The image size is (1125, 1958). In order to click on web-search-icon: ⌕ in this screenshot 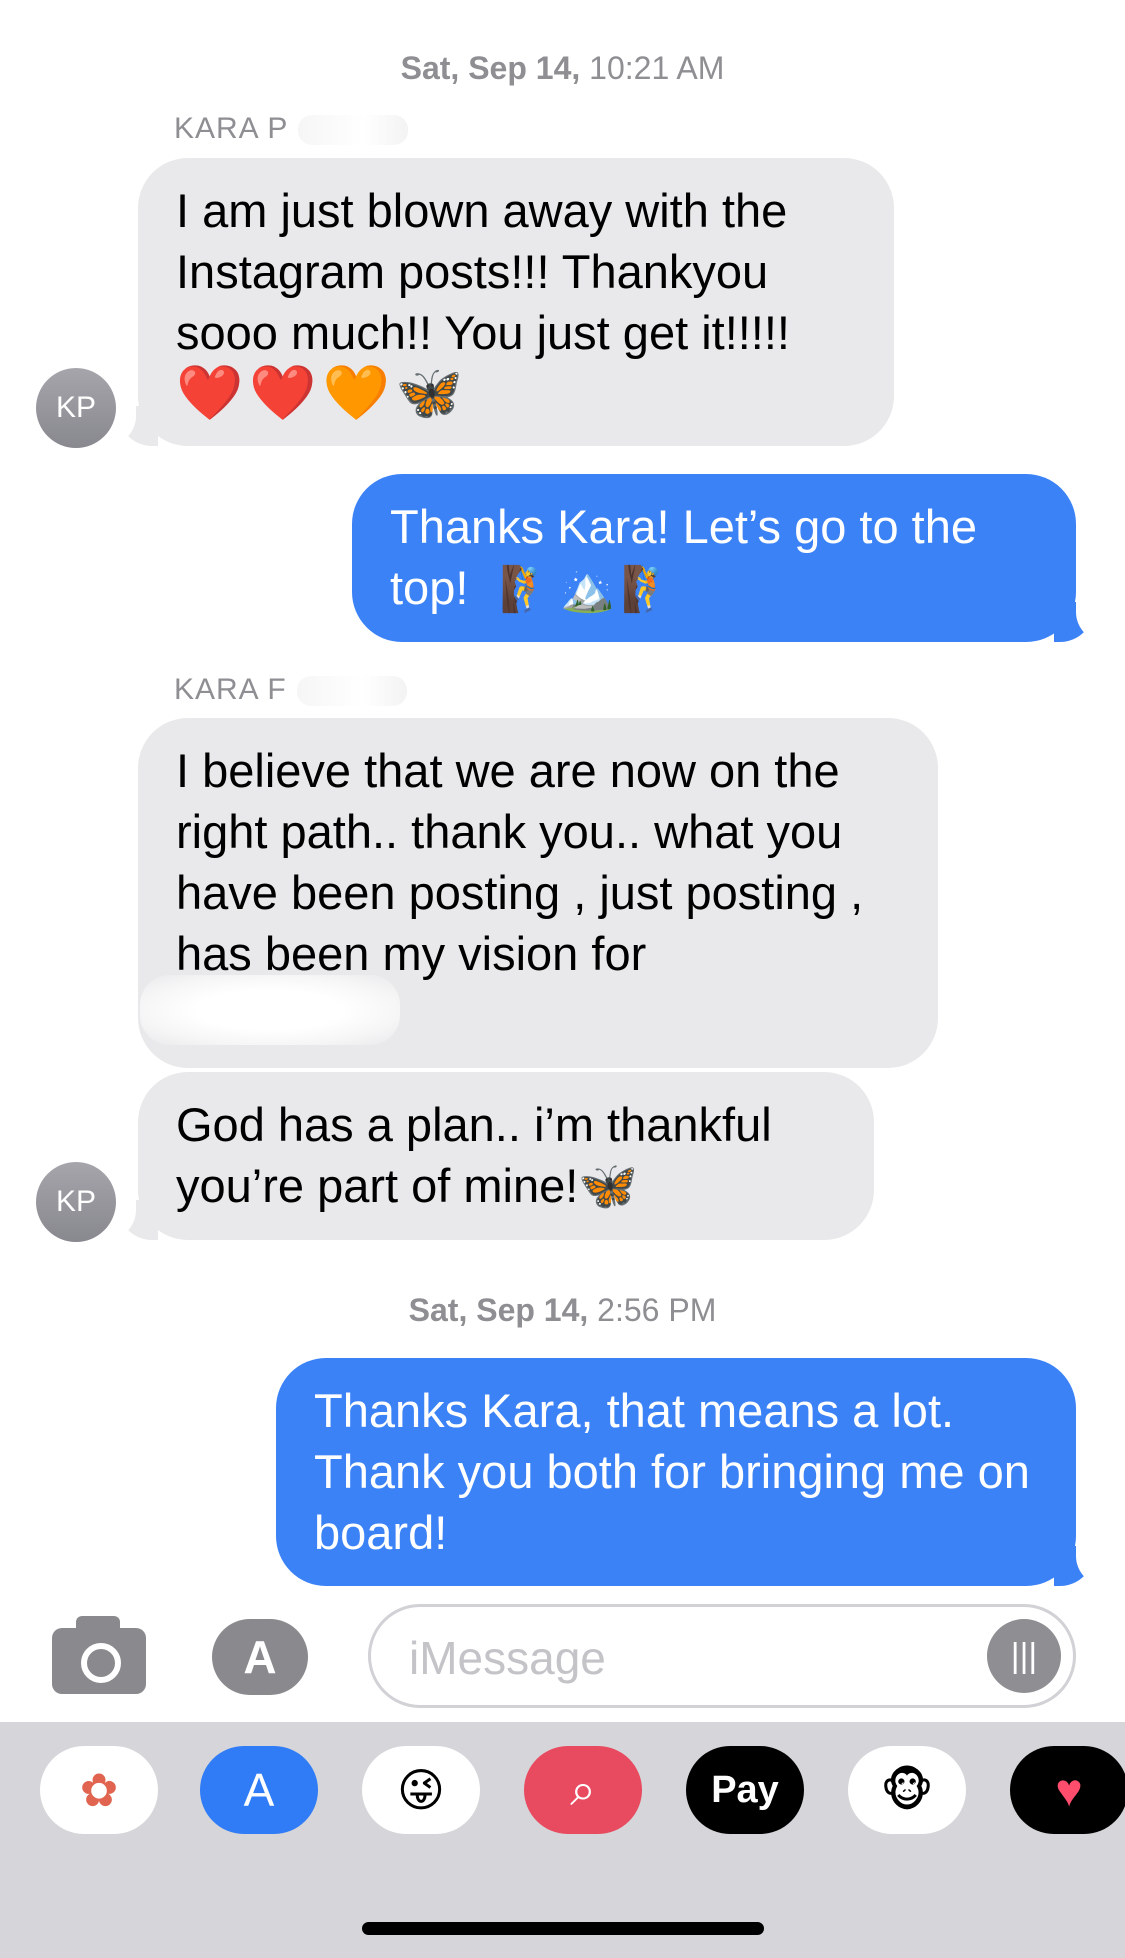, I will do `click(583, 1790)`.